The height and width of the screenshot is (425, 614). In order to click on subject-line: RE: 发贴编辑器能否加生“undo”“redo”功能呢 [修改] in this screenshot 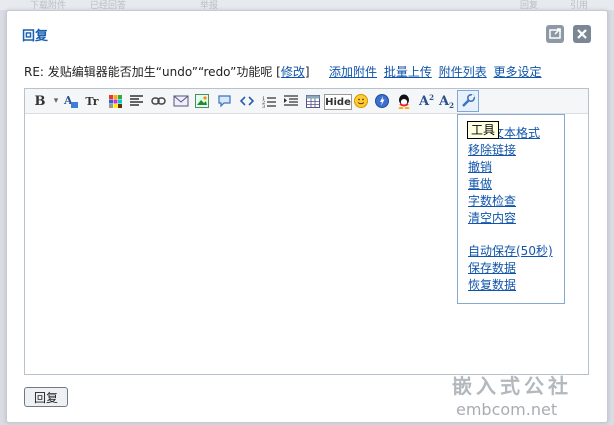, I will do `click(167, 71)`.